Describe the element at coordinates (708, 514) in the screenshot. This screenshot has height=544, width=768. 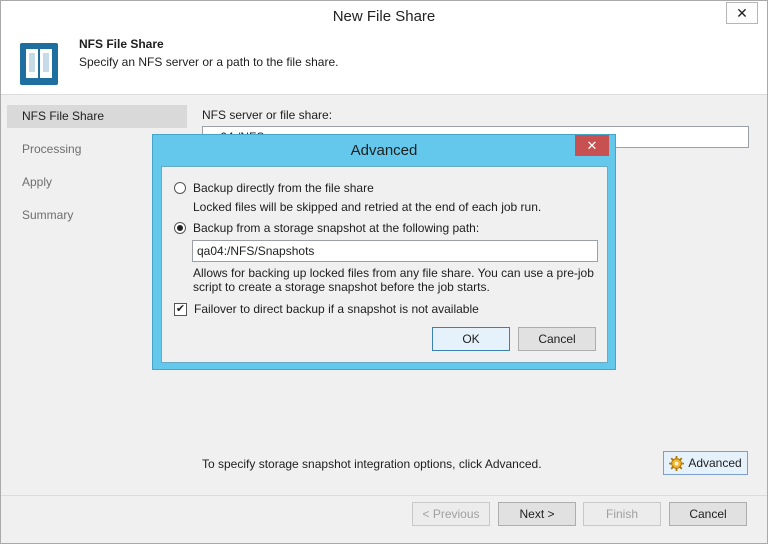
I see `cancel-button: Cancel` at that location.